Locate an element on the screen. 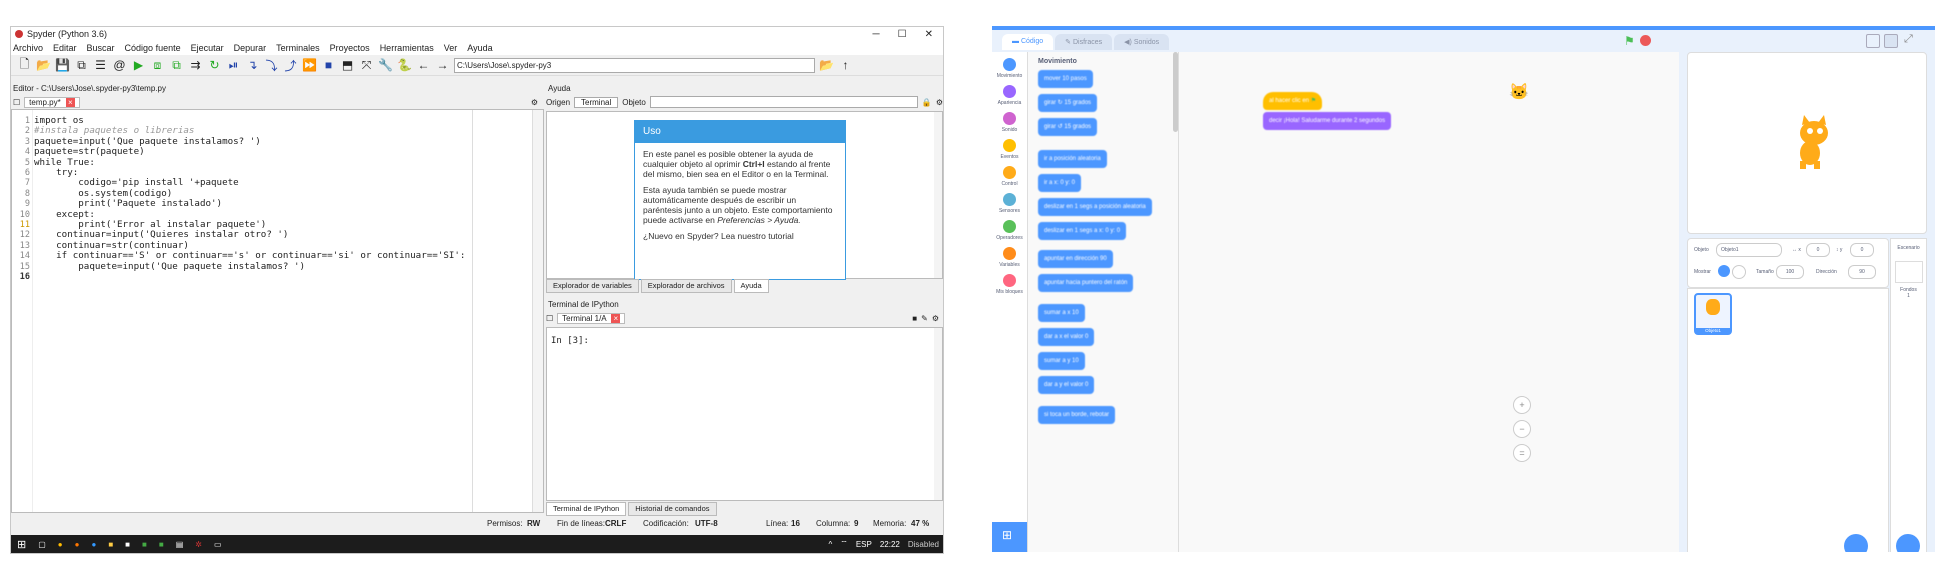  console-tab-1: Historial de comandos is located at coordinates (672, 509).